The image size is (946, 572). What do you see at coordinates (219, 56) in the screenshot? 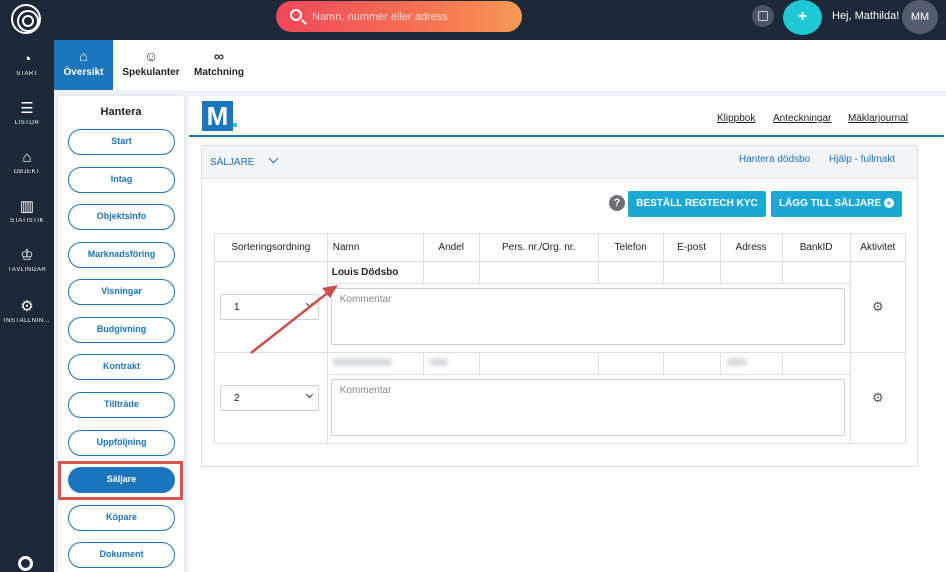
I see `link-icon: ∞` at bounding box center [219, 56].